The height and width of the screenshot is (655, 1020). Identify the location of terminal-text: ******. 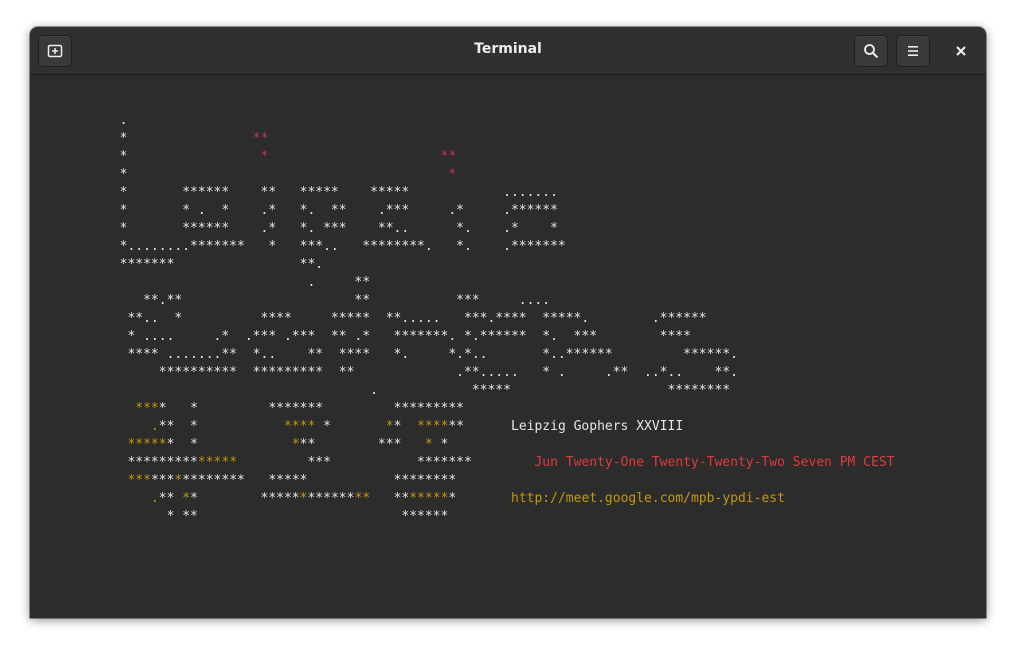
(331, 498).